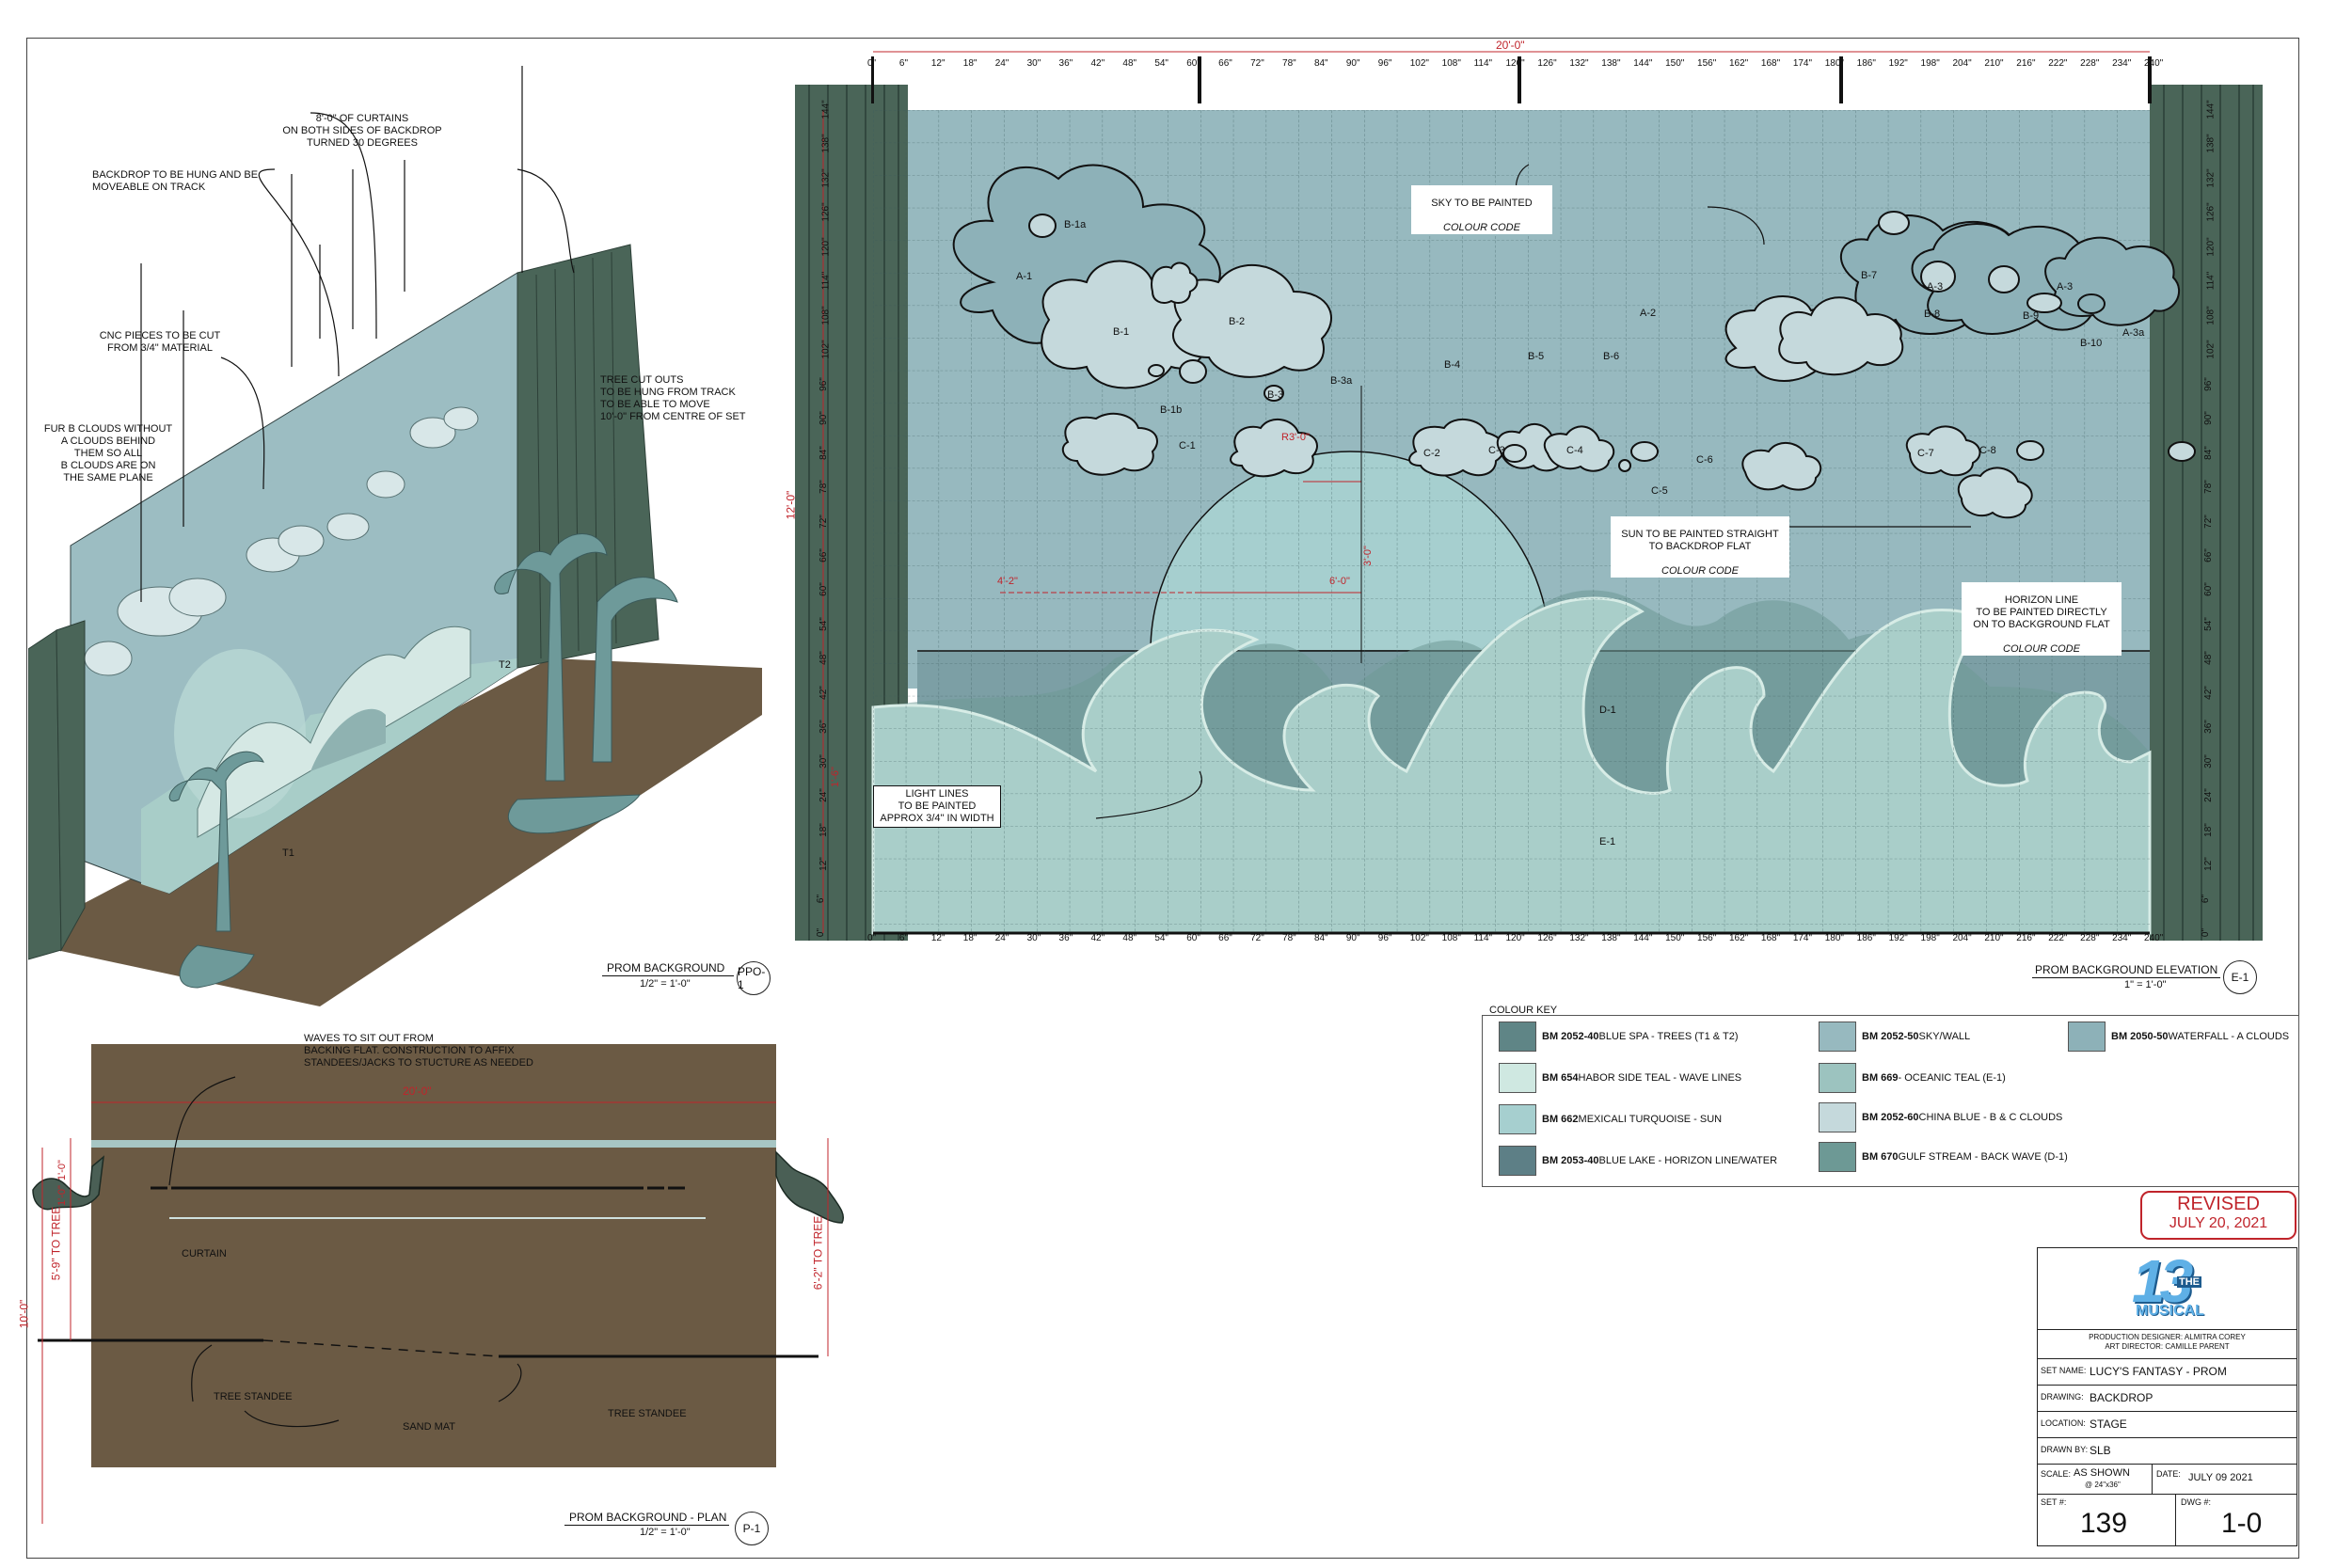  Describe the element at coordinates (2100, 1450) in the screenshot. I see `drawn-by-value: SLB` at that location.